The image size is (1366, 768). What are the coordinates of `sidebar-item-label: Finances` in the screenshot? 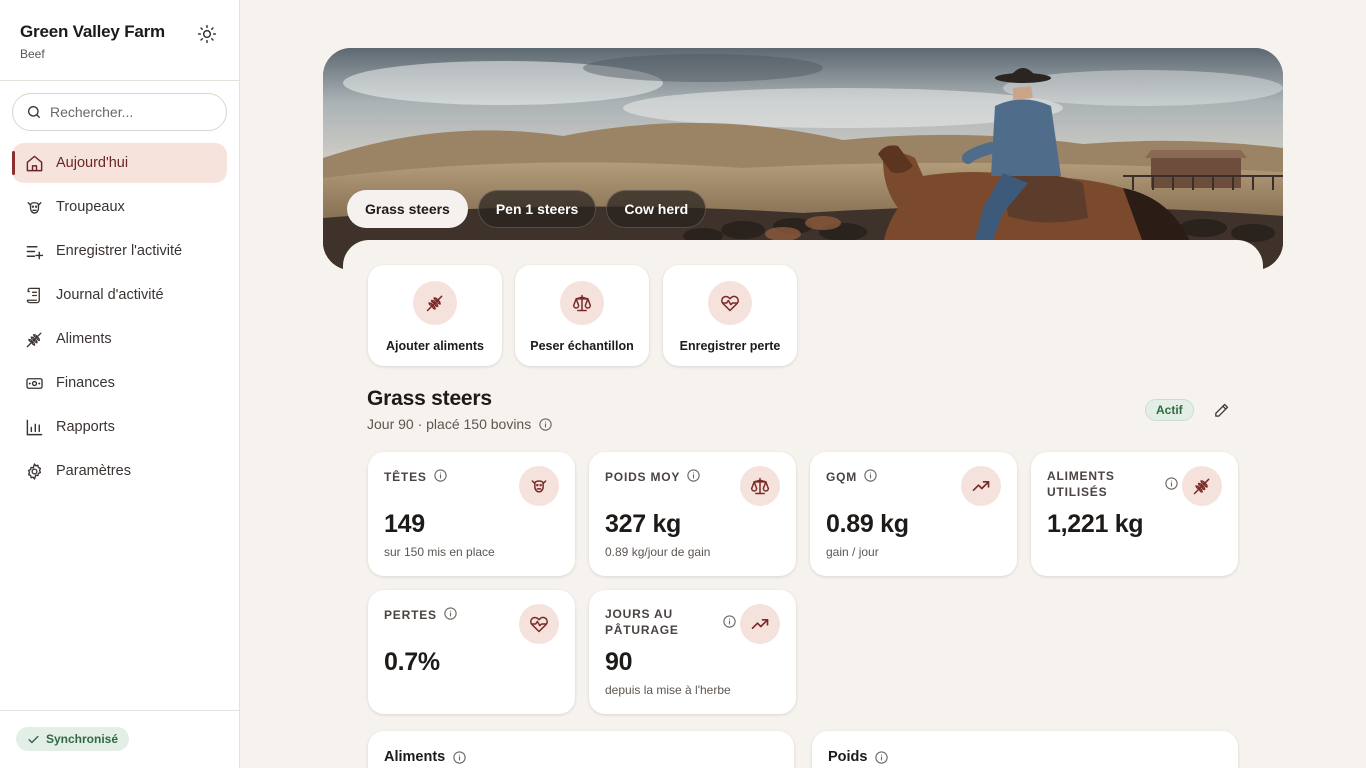 It's located at (85, 383).